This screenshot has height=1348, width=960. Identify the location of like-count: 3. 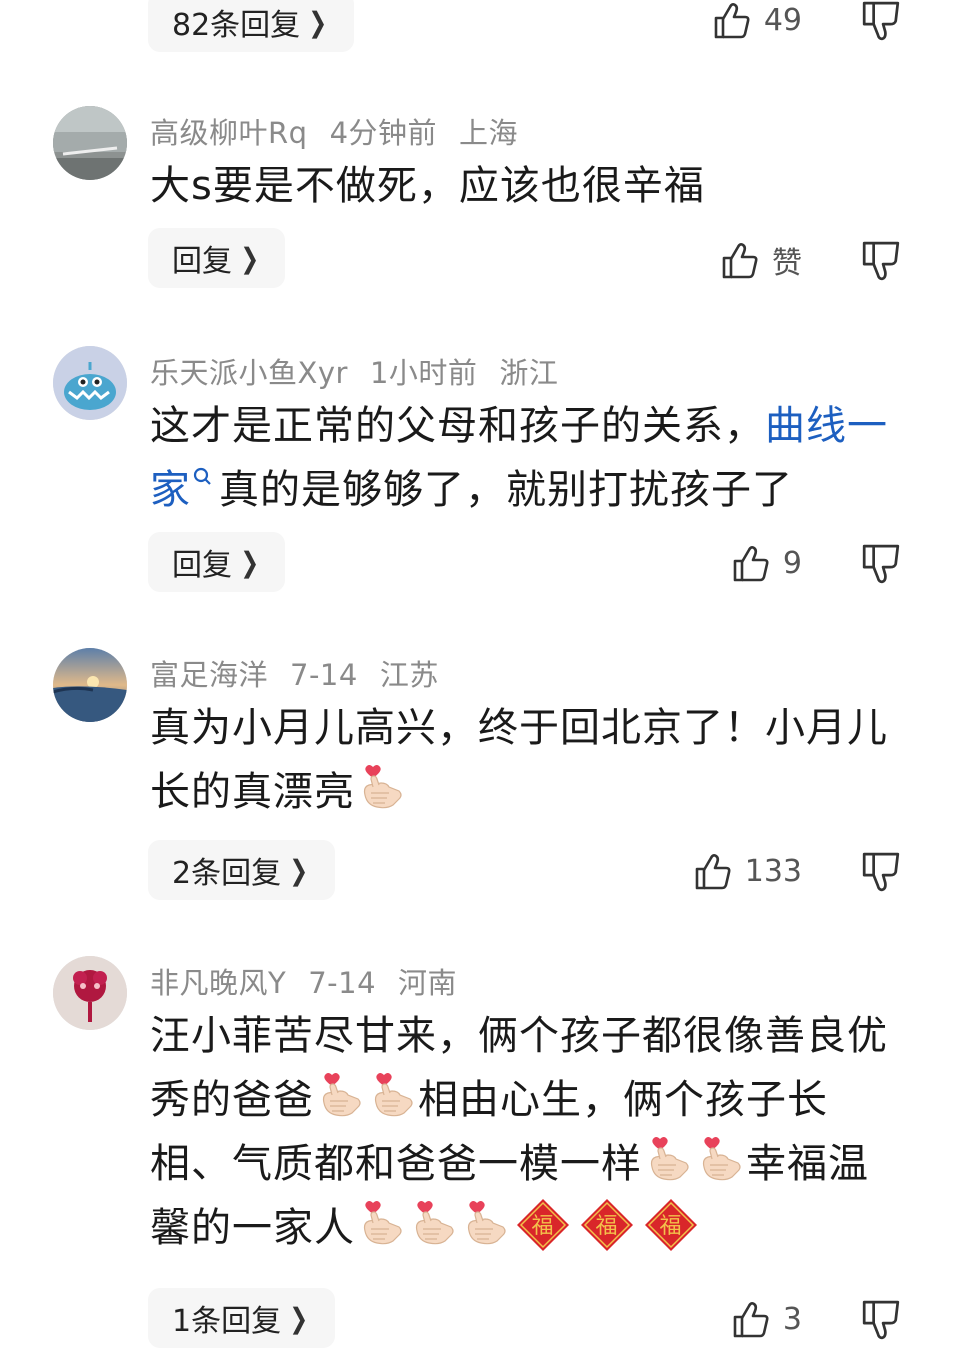
(792, 1319).